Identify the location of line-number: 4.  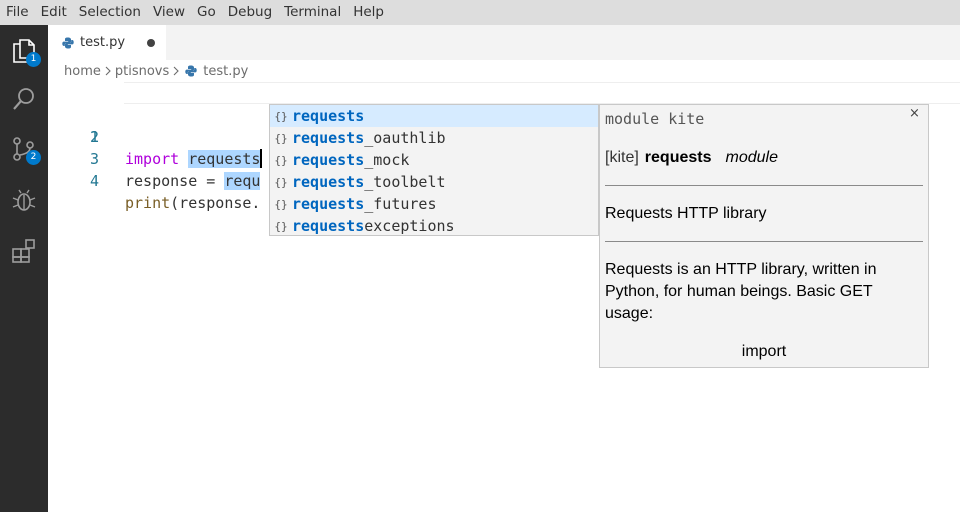
(94, 181).